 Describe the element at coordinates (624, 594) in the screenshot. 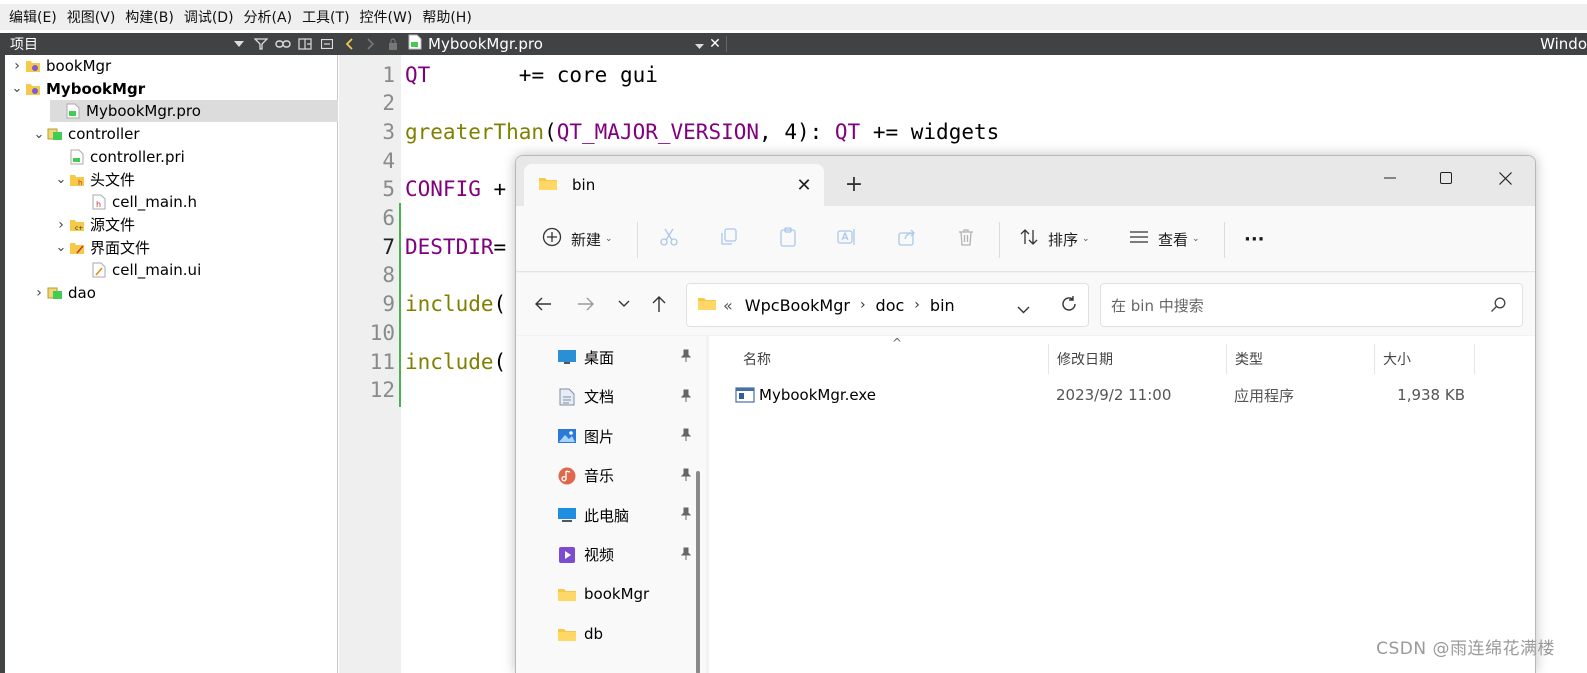

I see `nav-item: bookMgr` at that location.